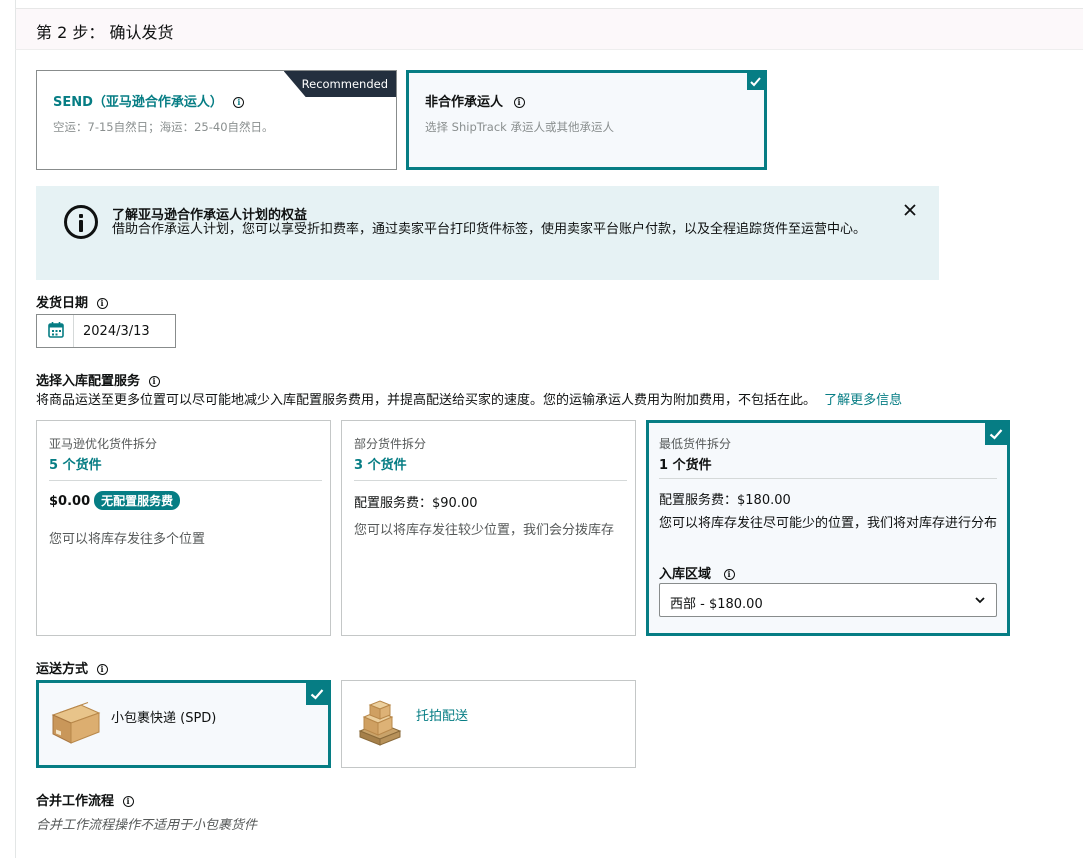 This screenshot has width=1083, height=858. What do you see at coordinates (442, 716) in the screenshot?
I see `shipping-option-name: 托拍配送` at bounding box center [442, 716].